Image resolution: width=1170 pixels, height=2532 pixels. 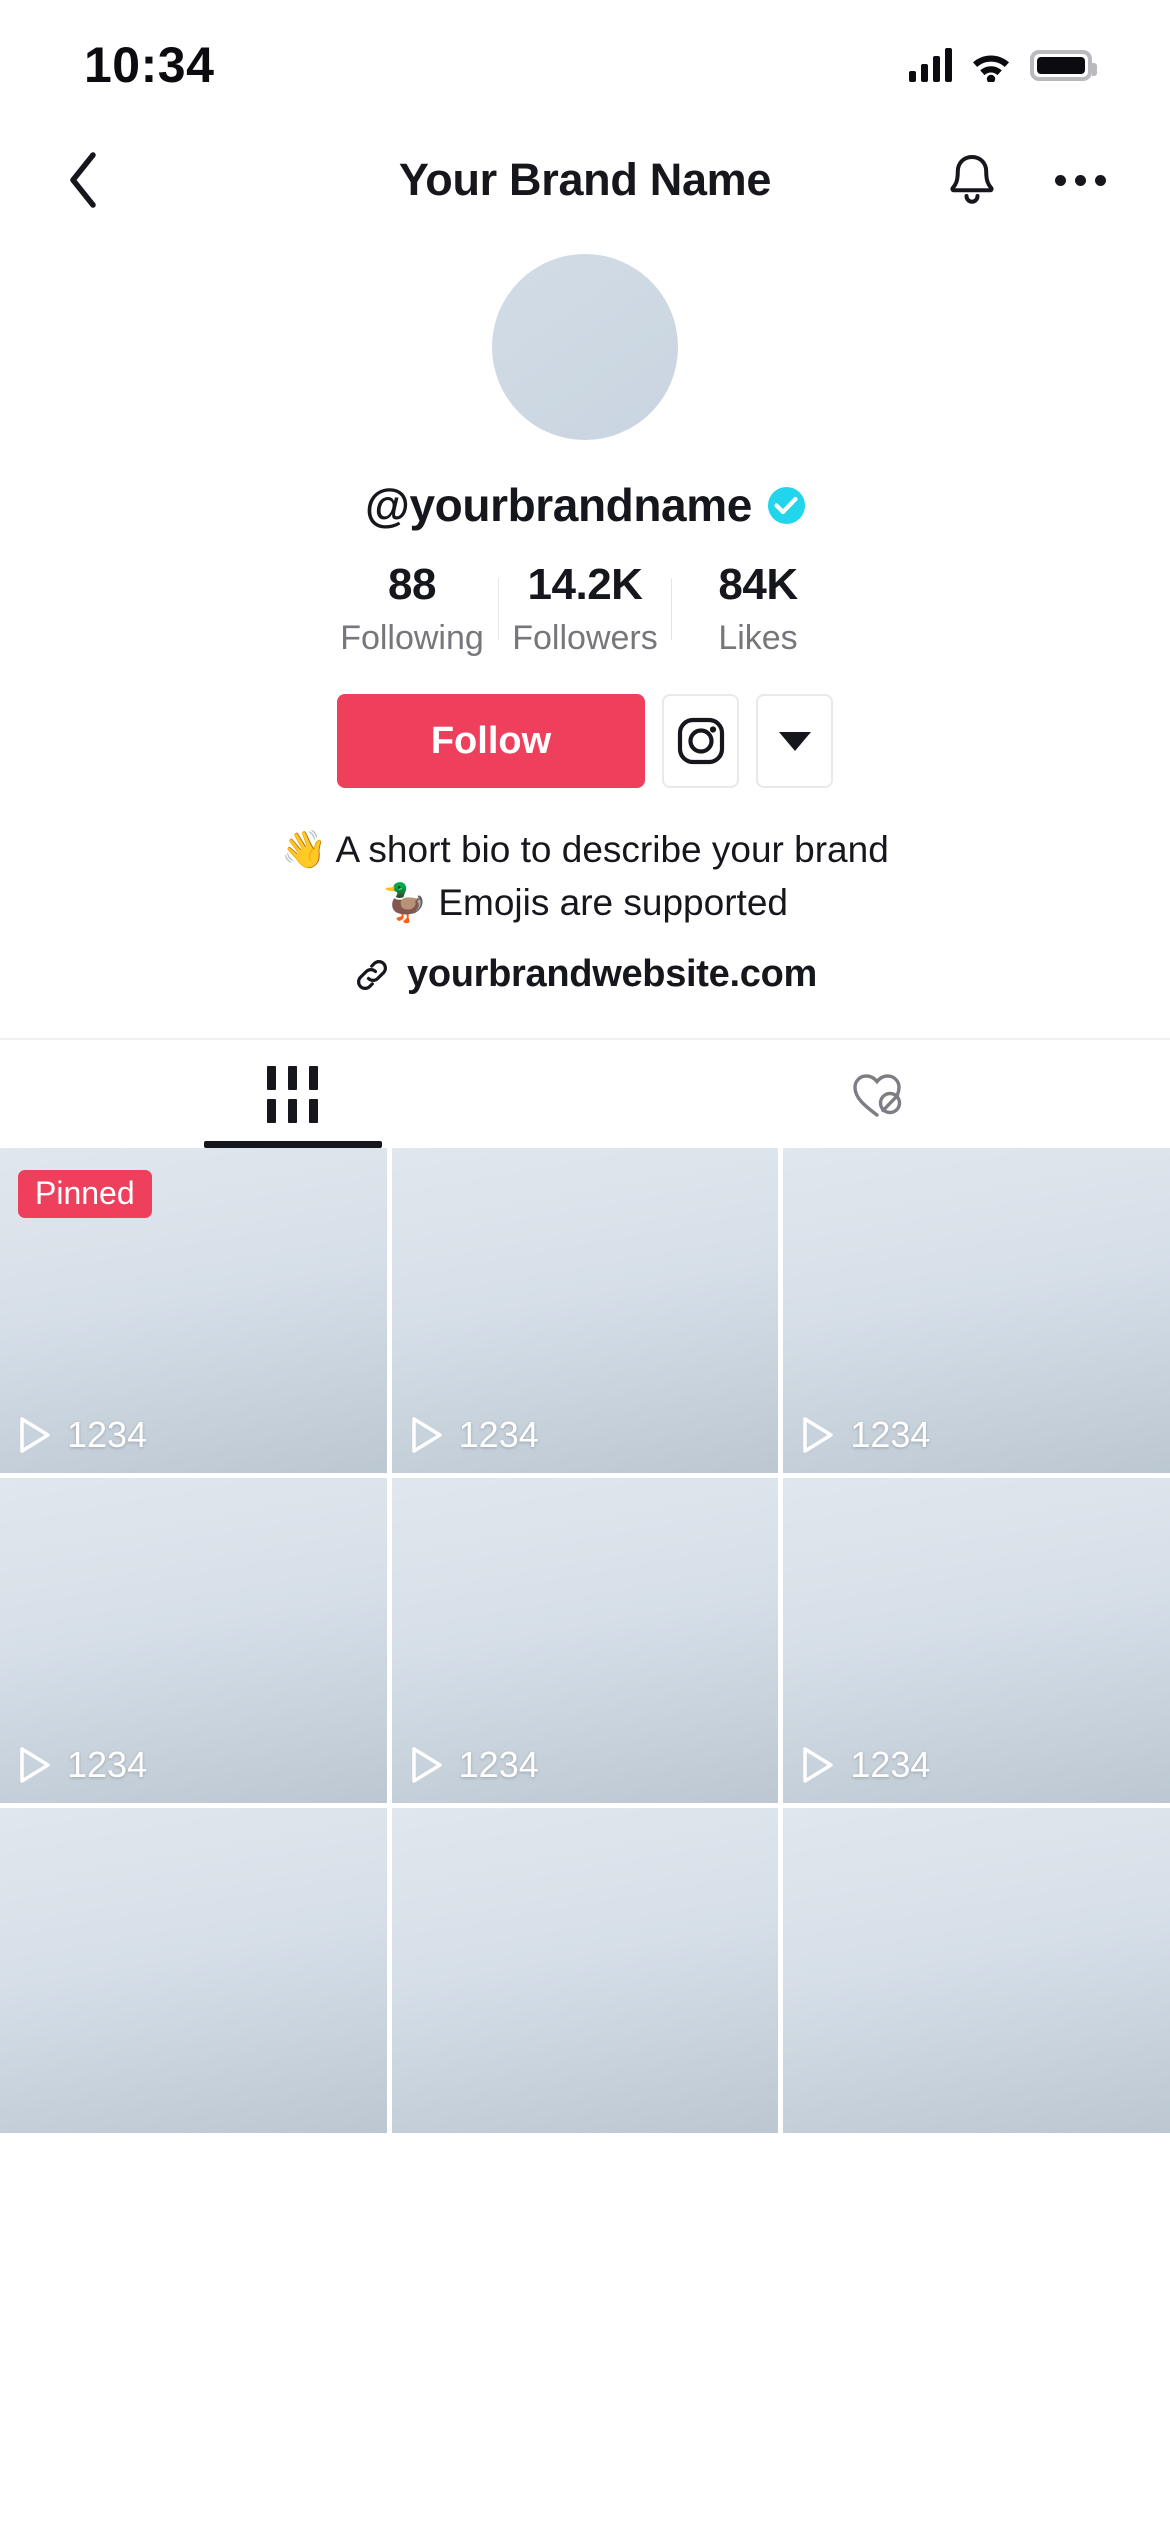 I want to click on avatar, so click(x=585, y=347).